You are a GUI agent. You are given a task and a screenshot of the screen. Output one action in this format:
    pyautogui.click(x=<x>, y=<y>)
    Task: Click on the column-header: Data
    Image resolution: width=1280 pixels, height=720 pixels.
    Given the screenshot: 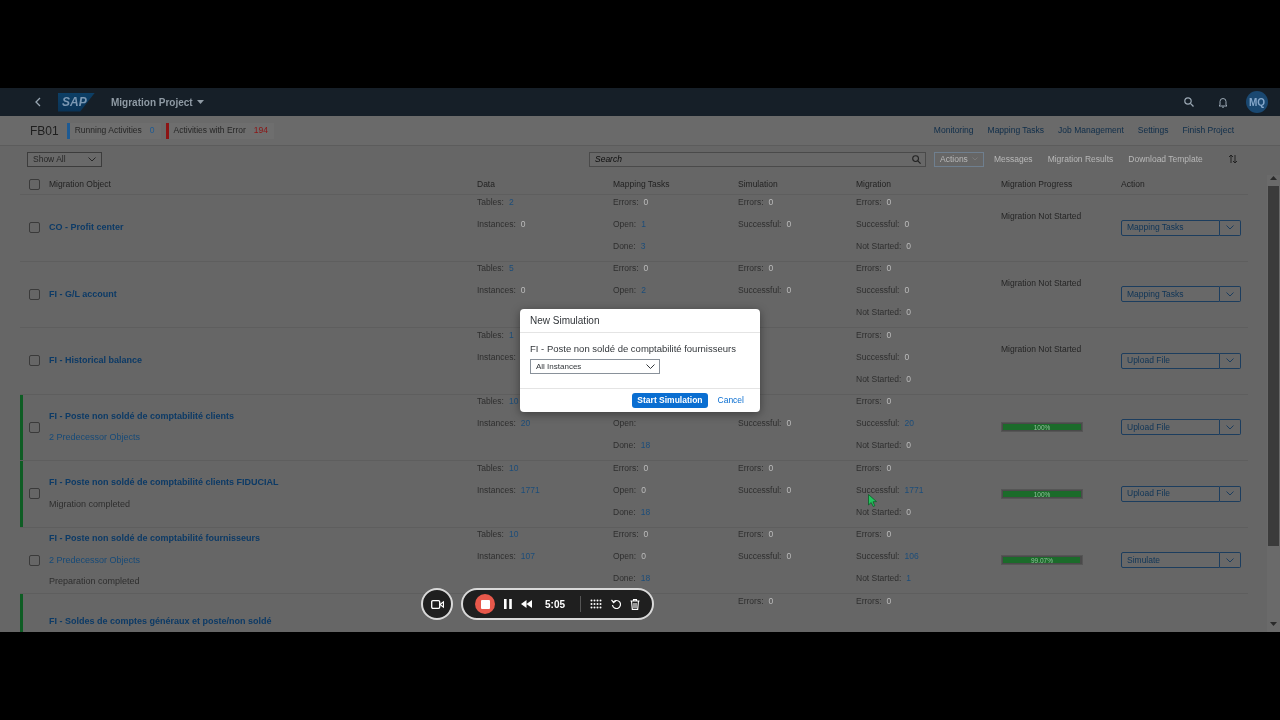 What is the action you would take?
    pyautogui.click(x=486, y=184)
    